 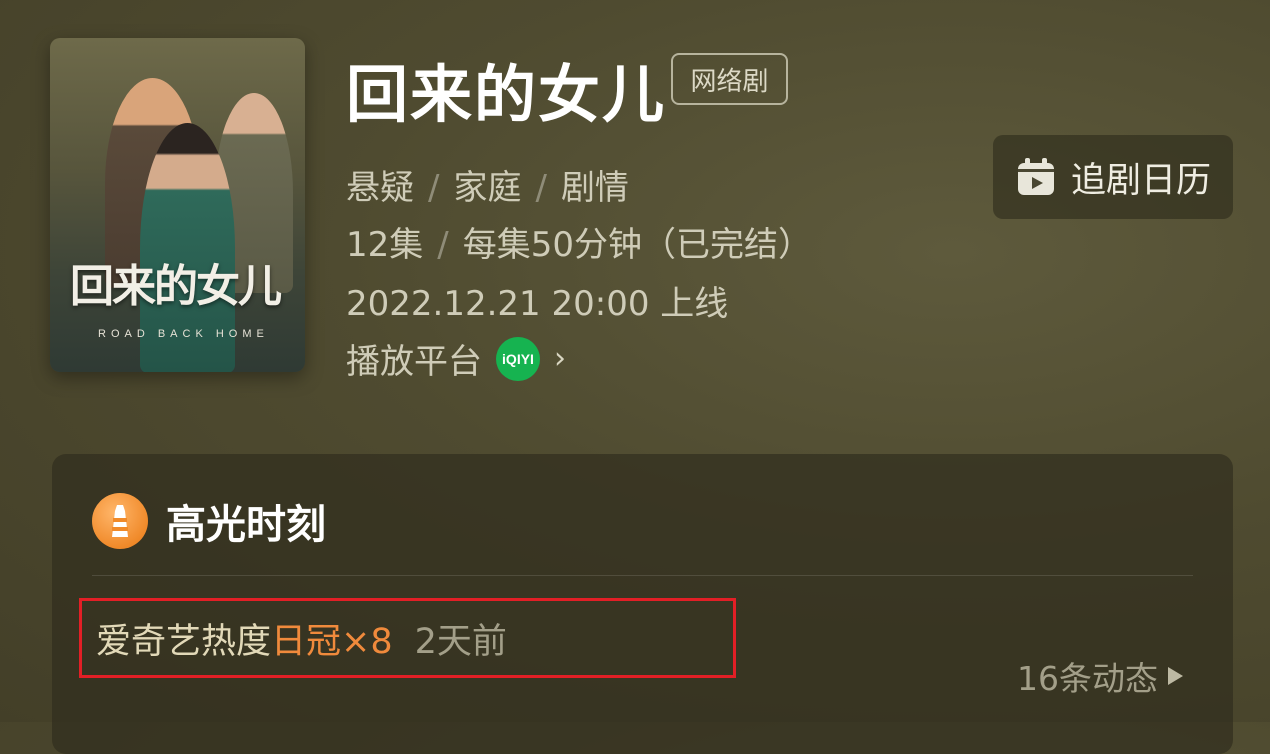 I want to click on calendar-button-label: 追剧日历, so click(x=1140, y=180).